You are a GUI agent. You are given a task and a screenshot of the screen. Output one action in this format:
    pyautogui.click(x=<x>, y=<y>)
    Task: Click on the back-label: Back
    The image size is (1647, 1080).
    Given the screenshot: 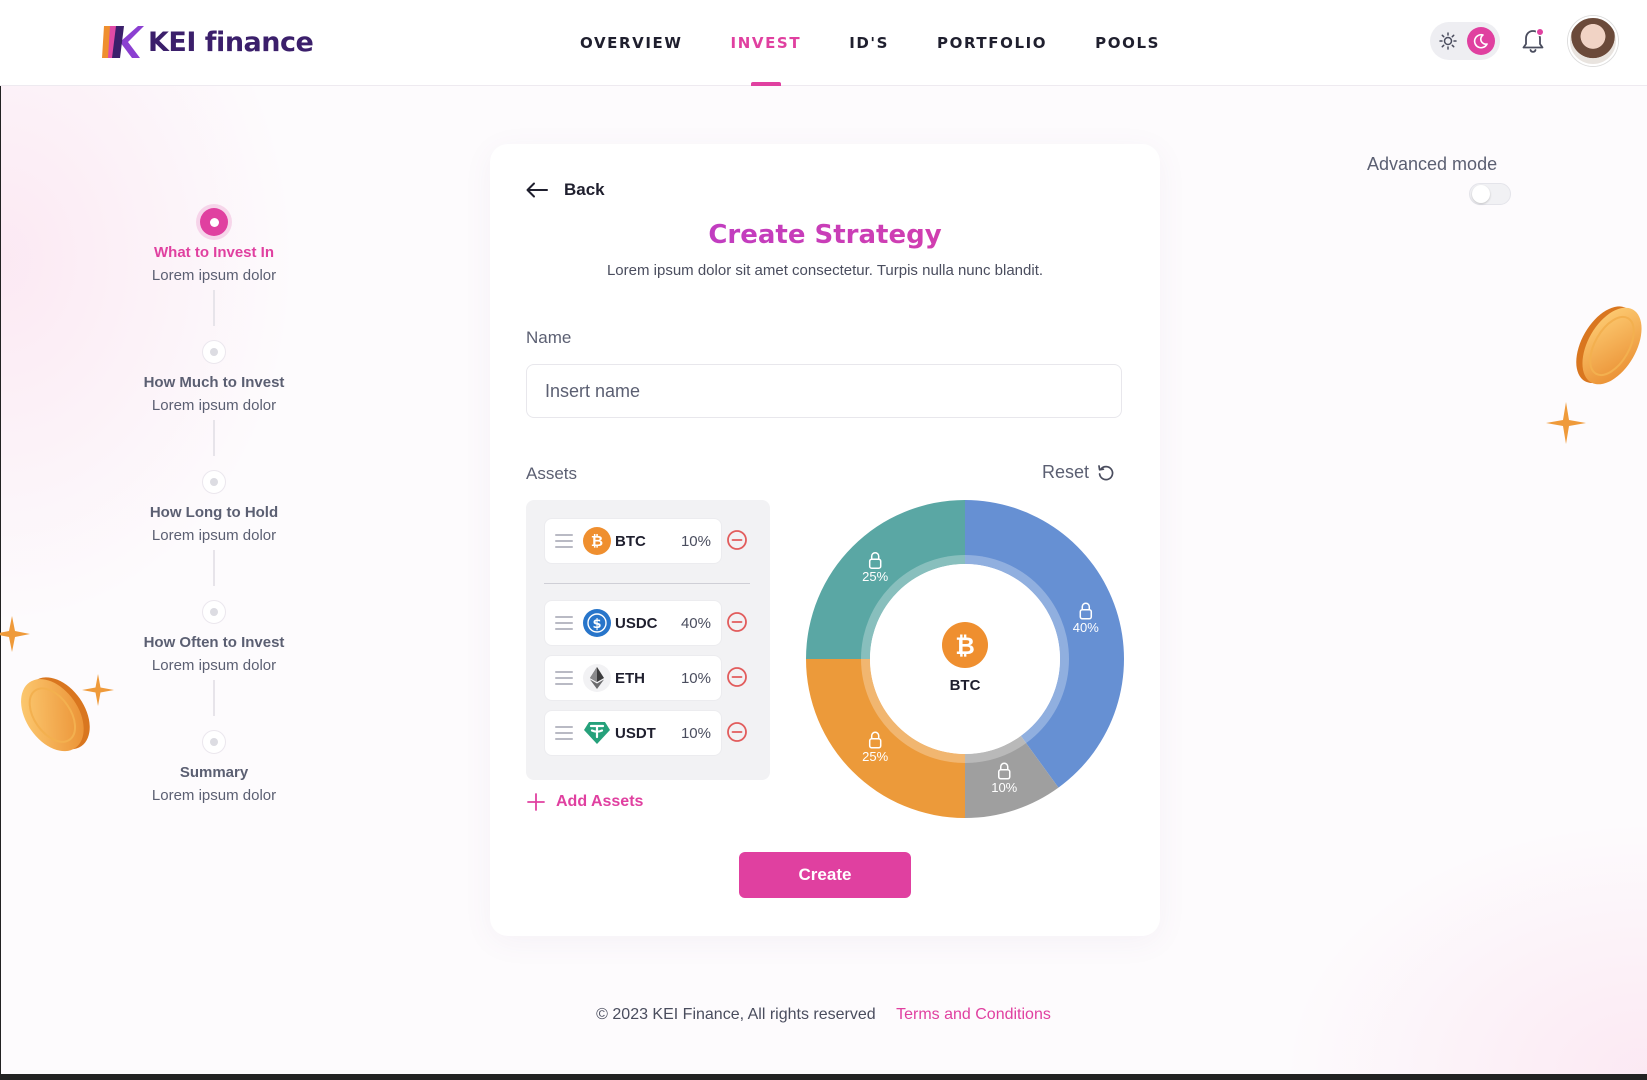 What is the action you would take?
    pyautogui.click(x=584, y=189)
    